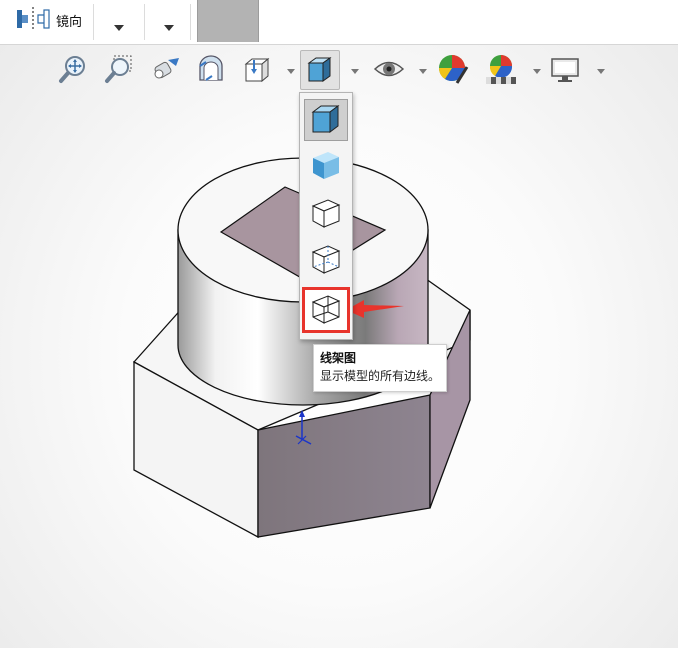 This screenshot has width=678, height=648. I want to click on display-style-flyout, so click(326, 216).